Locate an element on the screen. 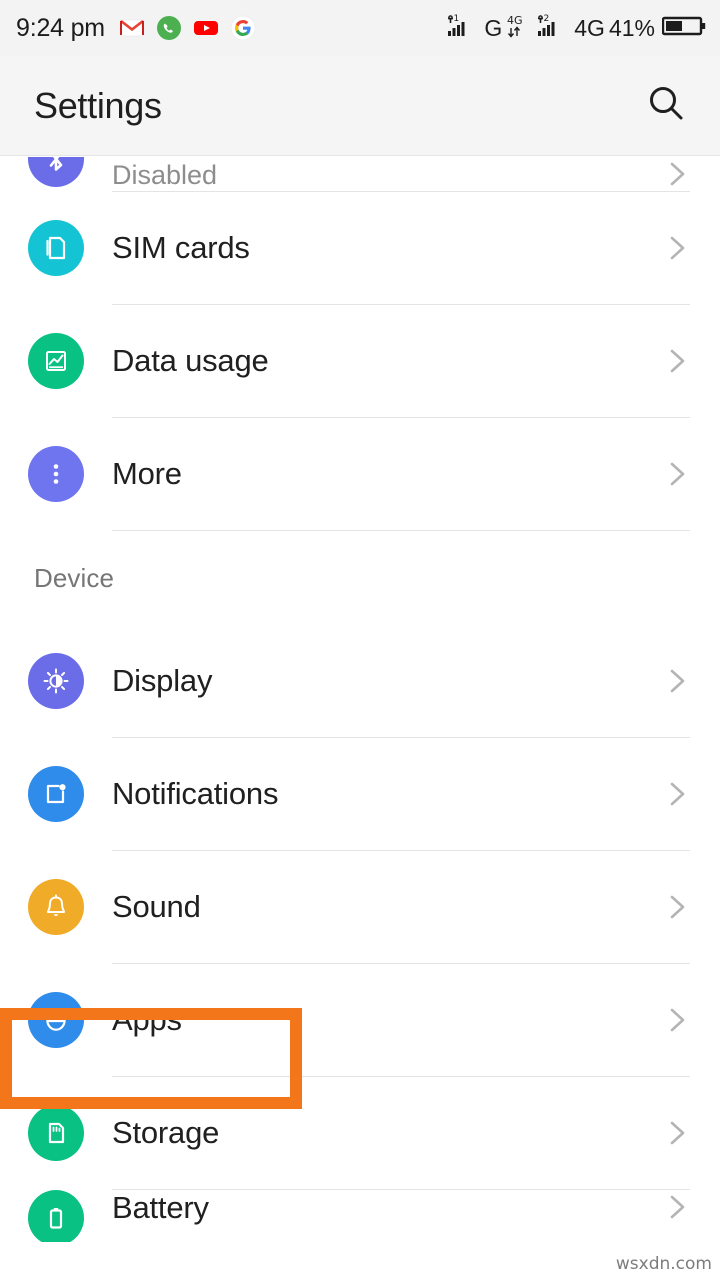 This screenshot has width=720, height=1280. battery-percent-label: 41% is located at coordinates (631, 27).